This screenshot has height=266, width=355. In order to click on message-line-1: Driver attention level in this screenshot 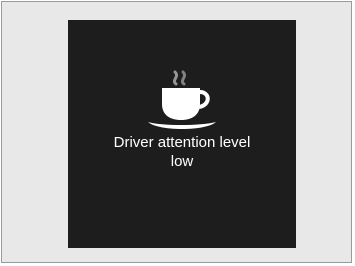, I will do `click(182, 142)`.